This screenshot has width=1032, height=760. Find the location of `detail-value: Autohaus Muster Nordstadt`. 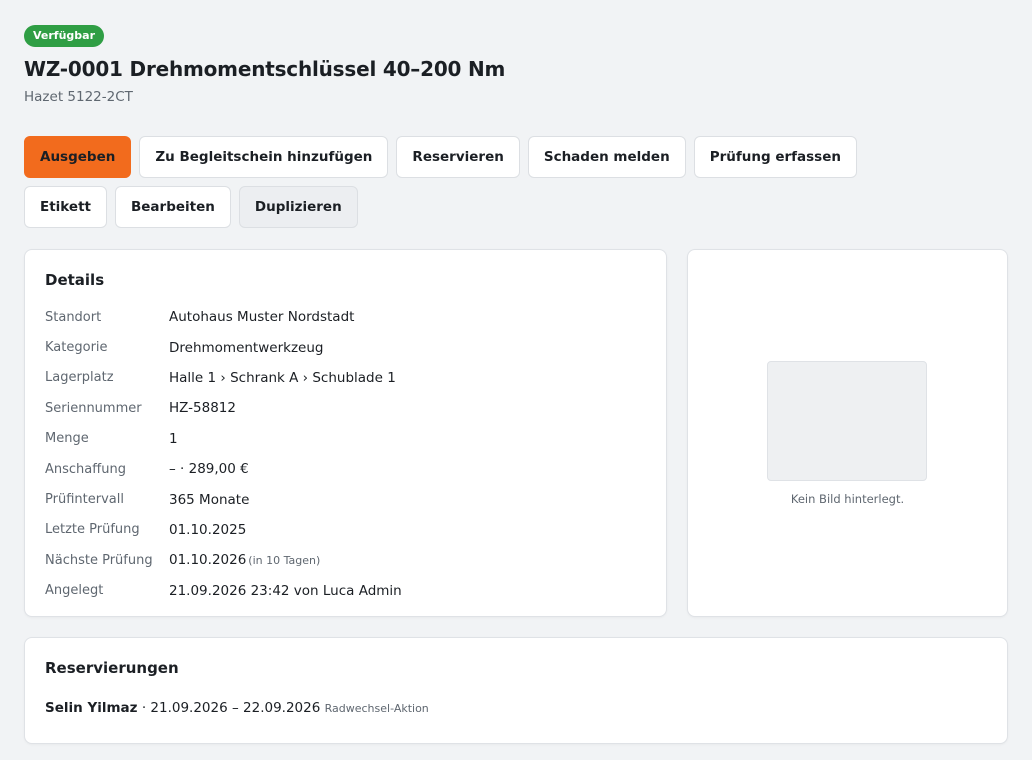

detail-value: Autohaus Muster Nordstadt is located at coordinates (262, 317).